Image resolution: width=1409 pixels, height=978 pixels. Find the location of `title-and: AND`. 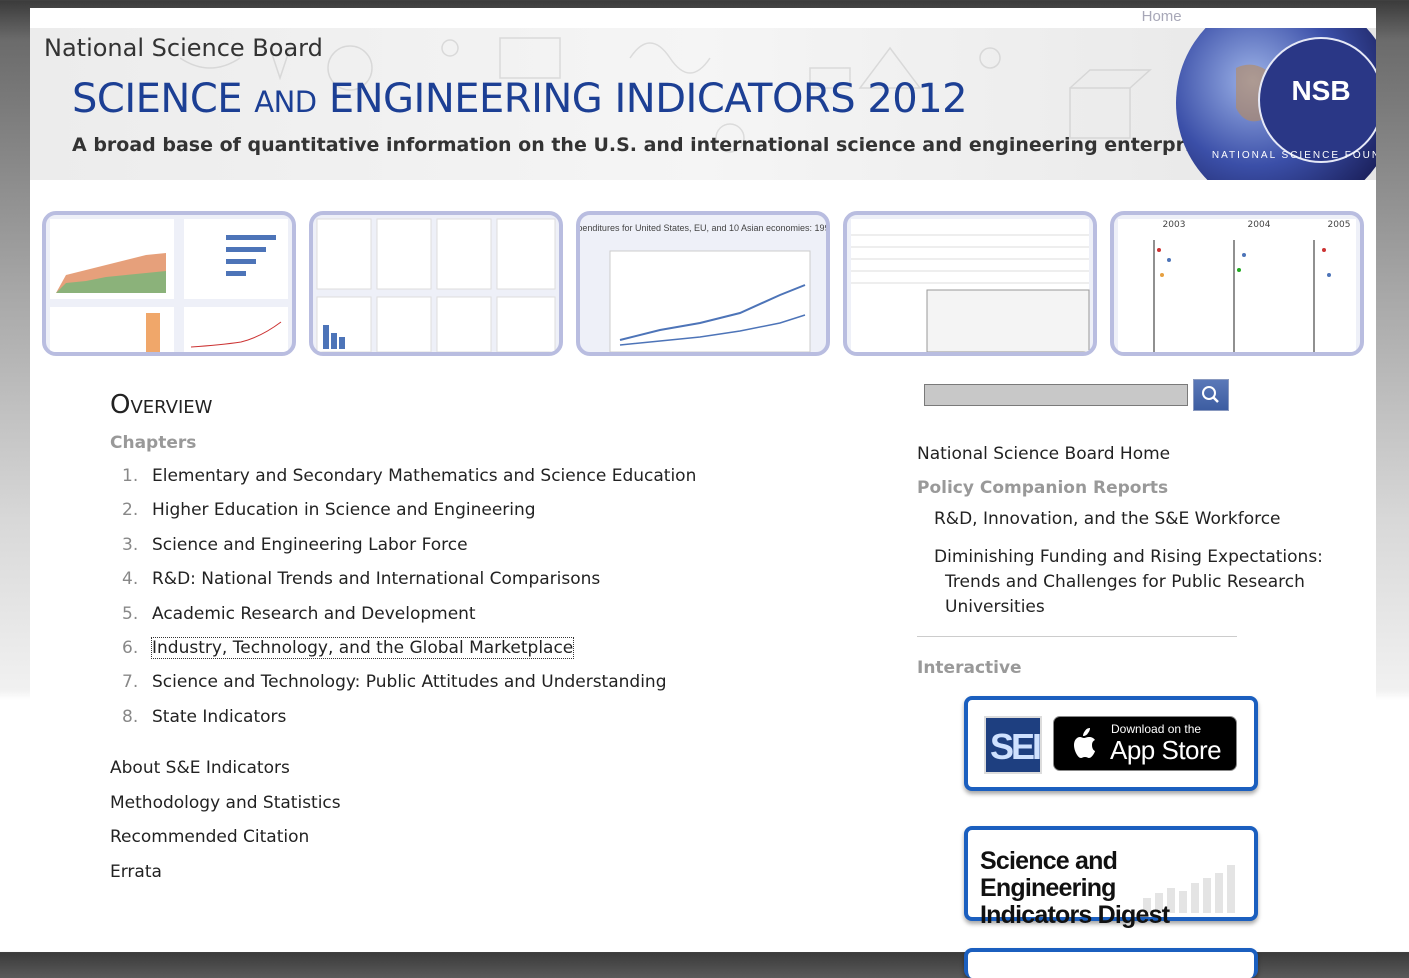

title-and: AND is located at coordinates (285, 102).